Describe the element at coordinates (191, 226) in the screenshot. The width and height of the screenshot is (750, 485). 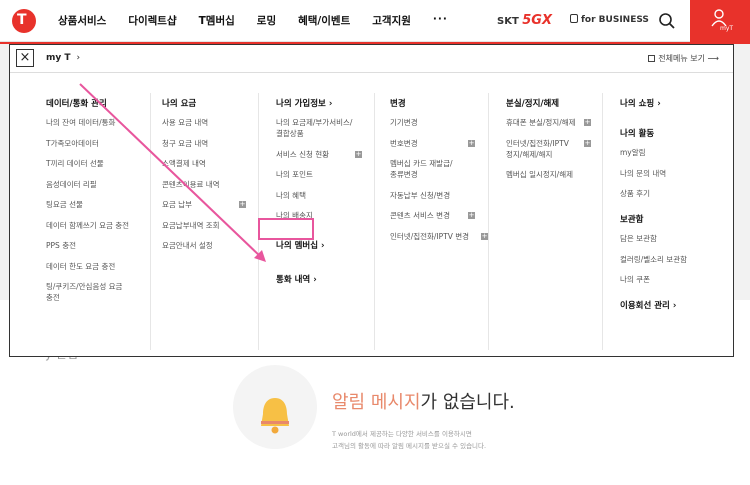
I see `menu-item: 요금납부내역 조회` at that location.